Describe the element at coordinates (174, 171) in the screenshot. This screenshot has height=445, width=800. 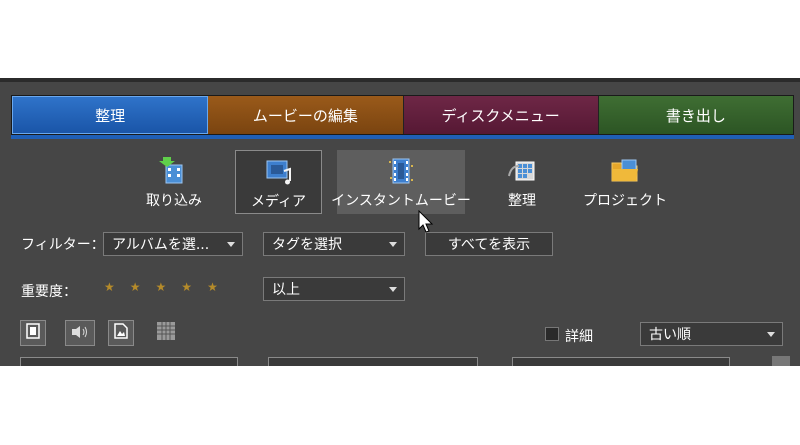
I see `import-icon` at that location.